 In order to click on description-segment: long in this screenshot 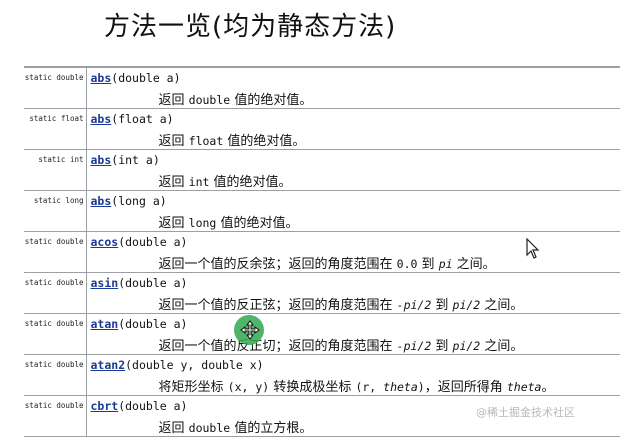, I will do `click(203, 223)`.